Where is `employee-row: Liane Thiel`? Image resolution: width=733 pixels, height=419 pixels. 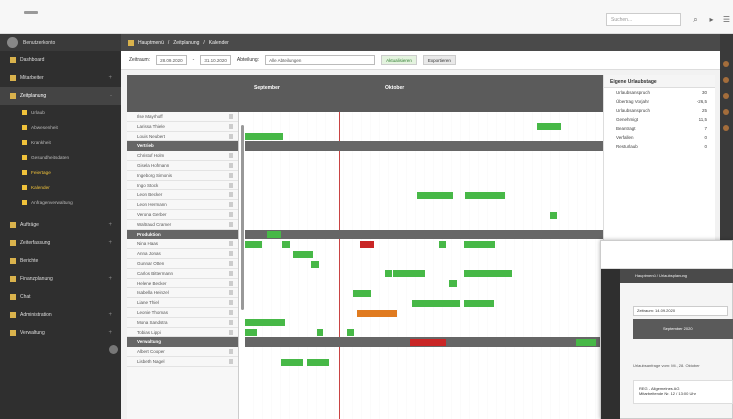 employee-row: Liane Thiel is located at coordinates (182, 303).